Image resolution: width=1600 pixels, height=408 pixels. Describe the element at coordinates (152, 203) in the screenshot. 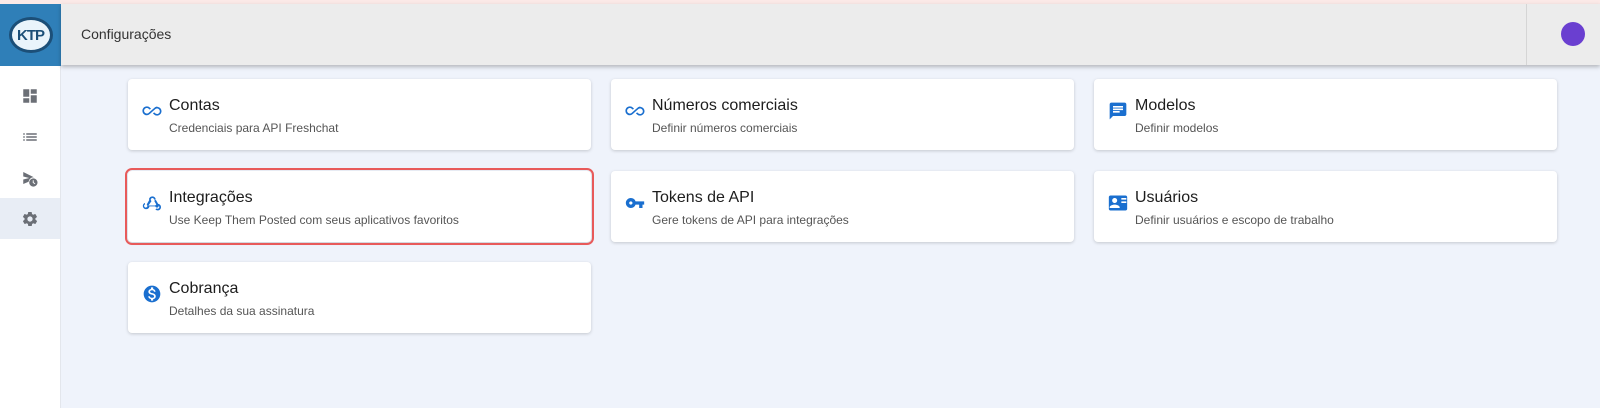

I see `webhook-icon` at that location.